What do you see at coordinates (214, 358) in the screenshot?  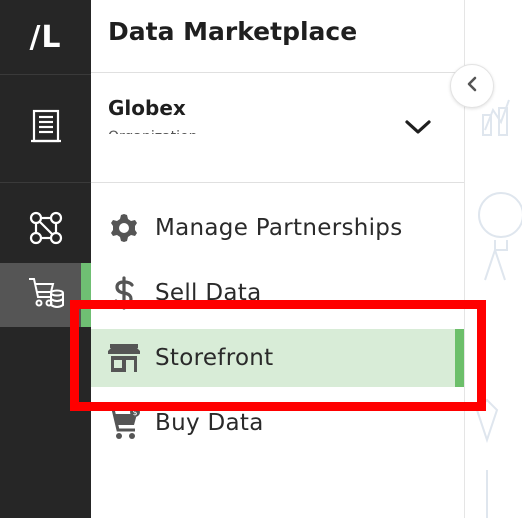 I see `menu-item-label: Storefront` at bounding box center [214, 358].